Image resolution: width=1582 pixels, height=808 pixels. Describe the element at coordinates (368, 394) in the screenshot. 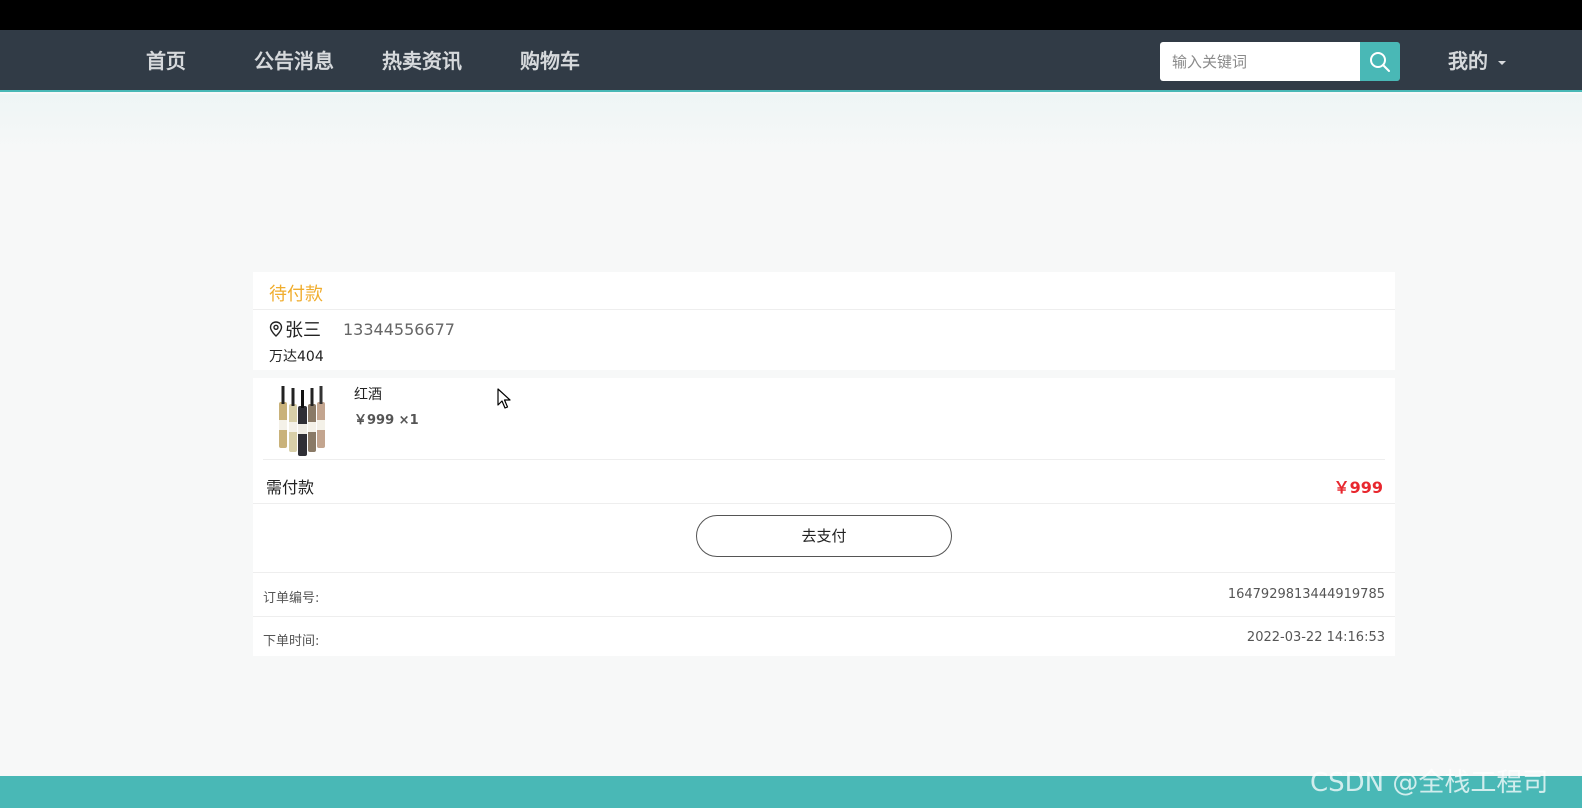

I see `product-name: 红酒` at that location.